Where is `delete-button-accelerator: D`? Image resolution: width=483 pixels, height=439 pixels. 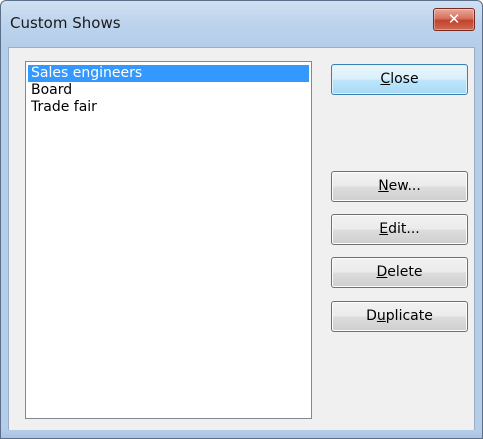 delete-button-accelerator: D is located at coordinates (382, 272).